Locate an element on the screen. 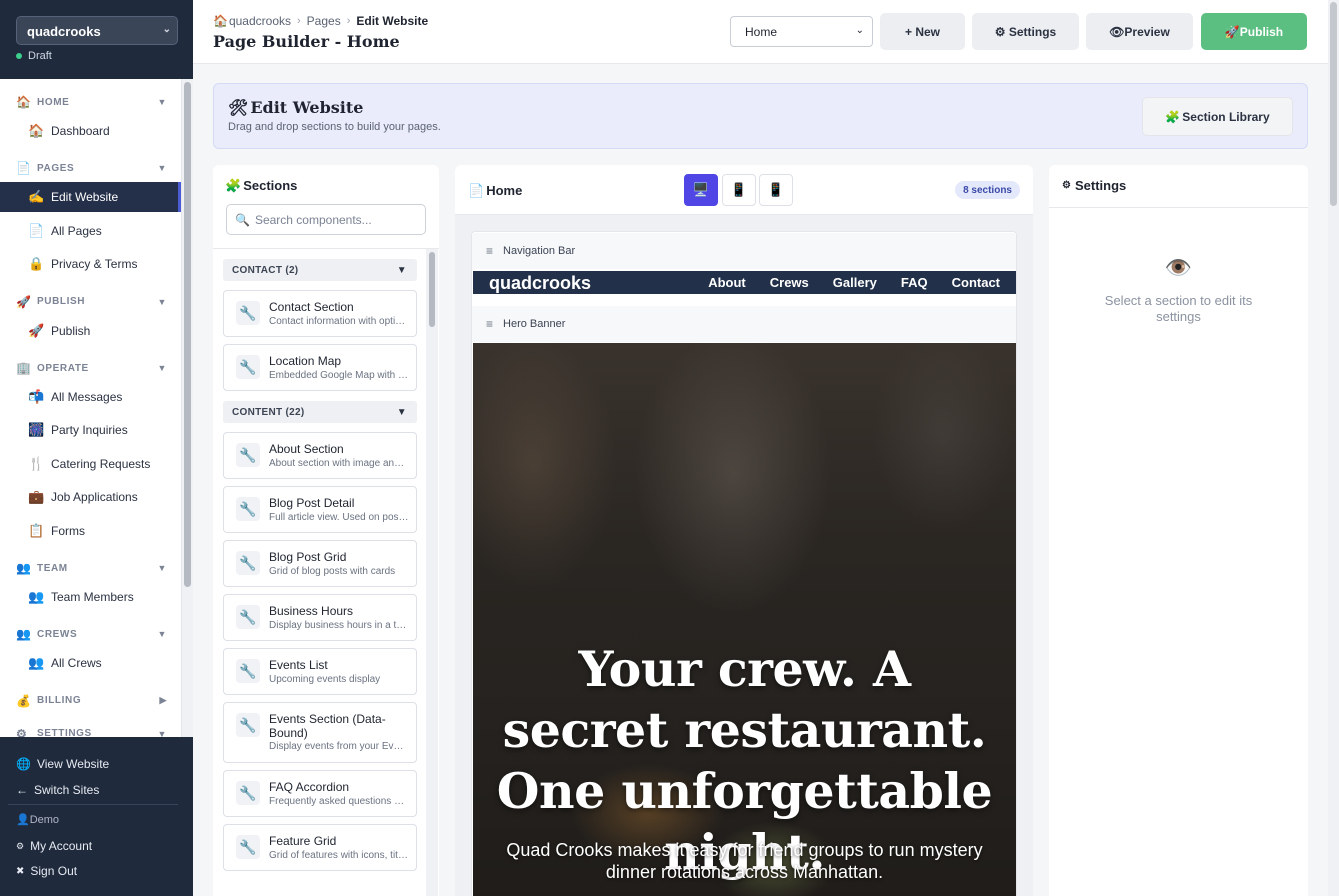 The image size is (1339, 896). component-name: FAQ Accordion is located at coordinates (309, 787).